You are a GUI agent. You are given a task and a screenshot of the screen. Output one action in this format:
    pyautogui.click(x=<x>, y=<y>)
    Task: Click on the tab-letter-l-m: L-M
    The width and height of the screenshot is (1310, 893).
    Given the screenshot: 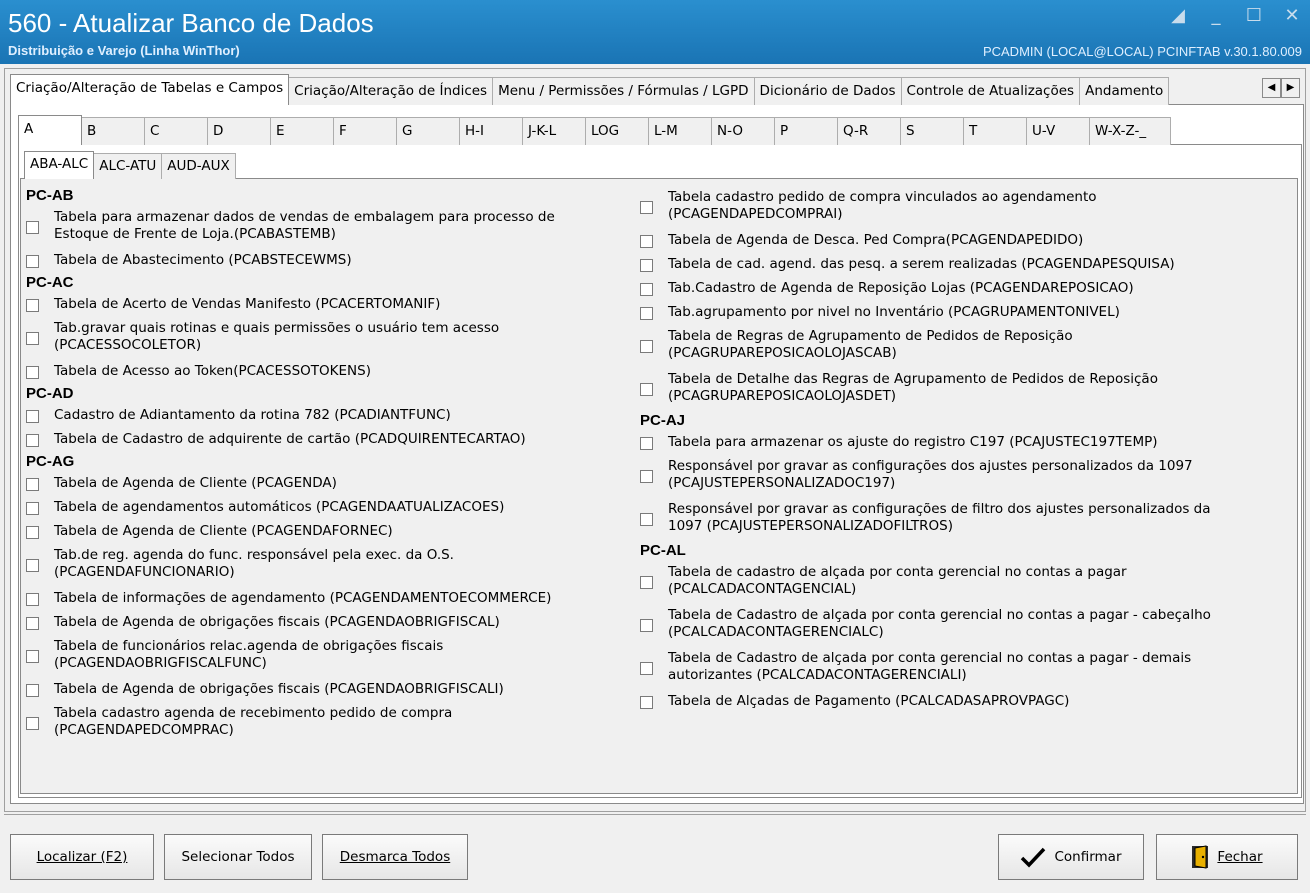 What is the action you would take?
    pyautogui.click(x=680, y=131)
    